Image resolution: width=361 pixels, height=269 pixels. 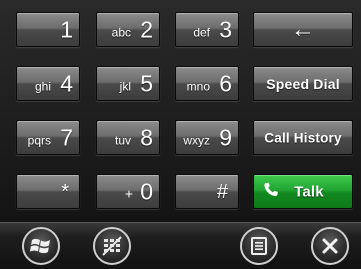 What do you see at coordinates (112, 246) in the screenshot?
I see `hide-keypad-button` at bounding box center [112, 246].